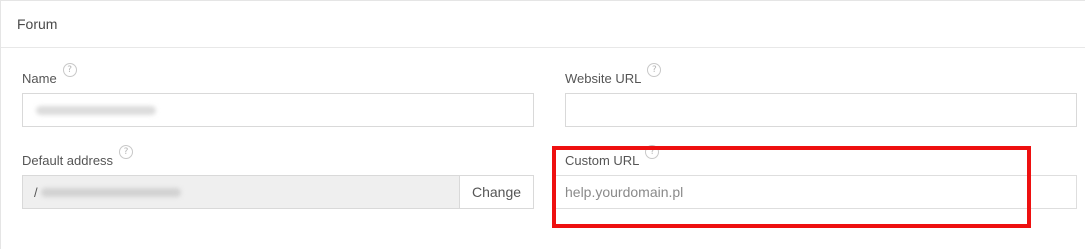 This screenshot has height=249, width=1085. I want to click on change-address-button: Change, so click(496, 192).